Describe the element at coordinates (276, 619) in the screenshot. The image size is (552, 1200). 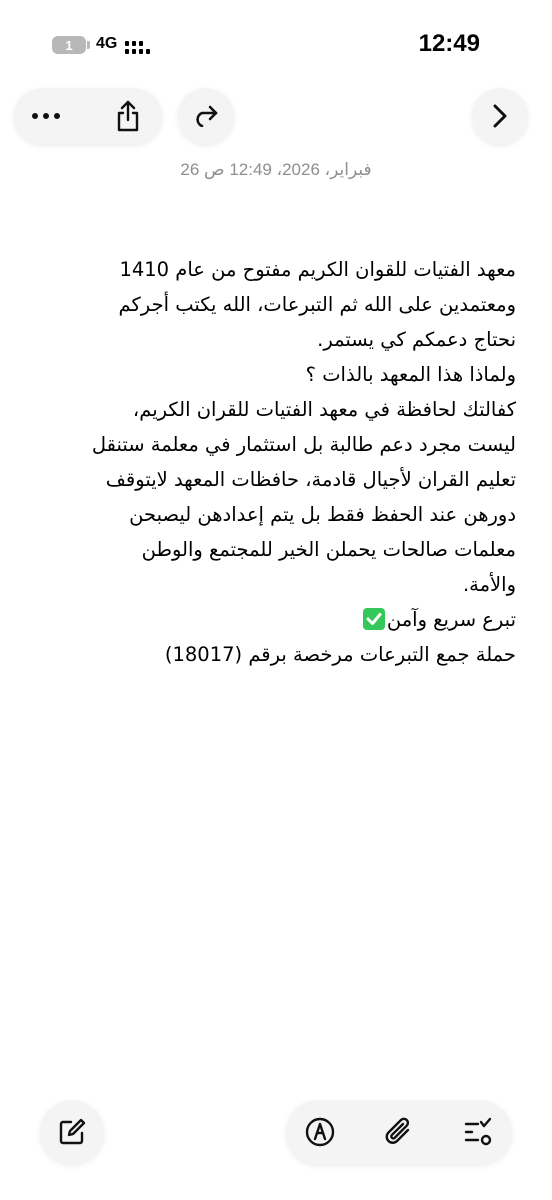
I see `note-line-donate: تبرع سريع وآمن` at that location.